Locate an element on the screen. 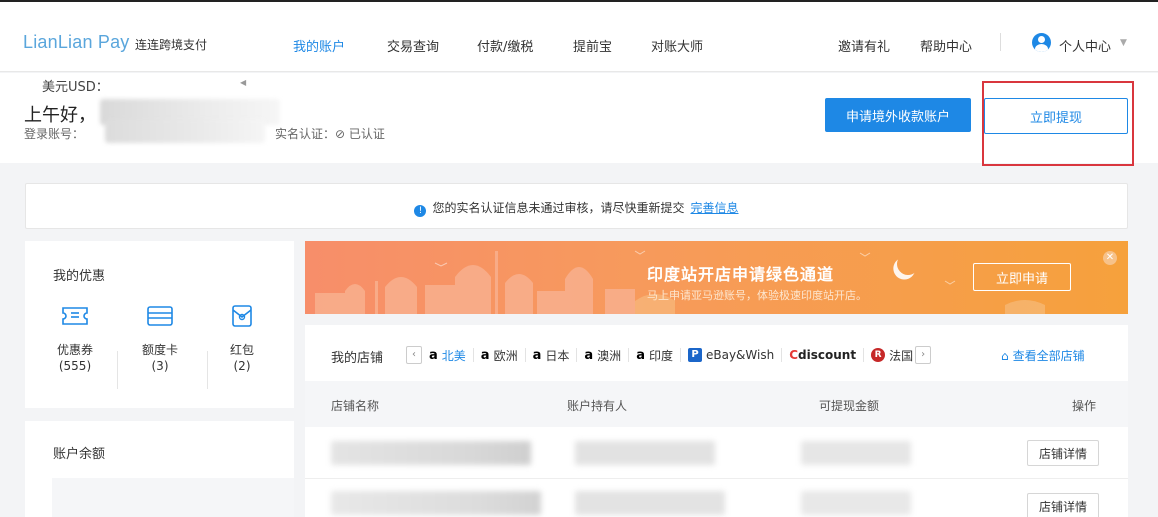  withdraw-now-button: 立即提现 is located at coordinates (1056, 116).